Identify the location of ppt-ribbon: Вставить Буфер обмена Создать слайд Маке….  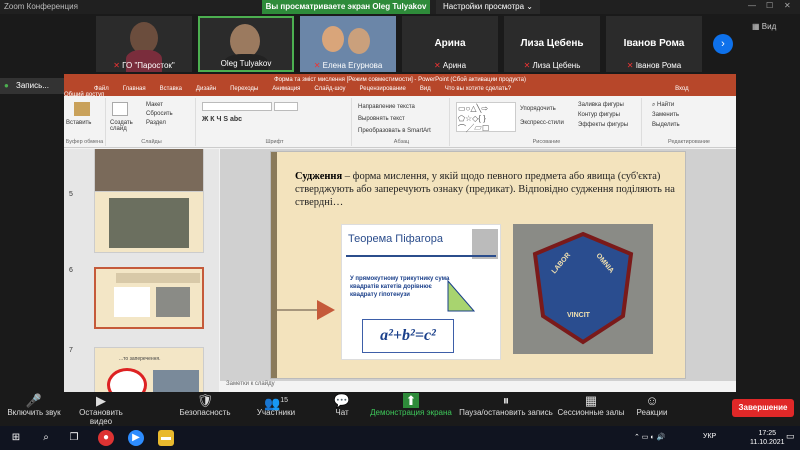
(400, 122).